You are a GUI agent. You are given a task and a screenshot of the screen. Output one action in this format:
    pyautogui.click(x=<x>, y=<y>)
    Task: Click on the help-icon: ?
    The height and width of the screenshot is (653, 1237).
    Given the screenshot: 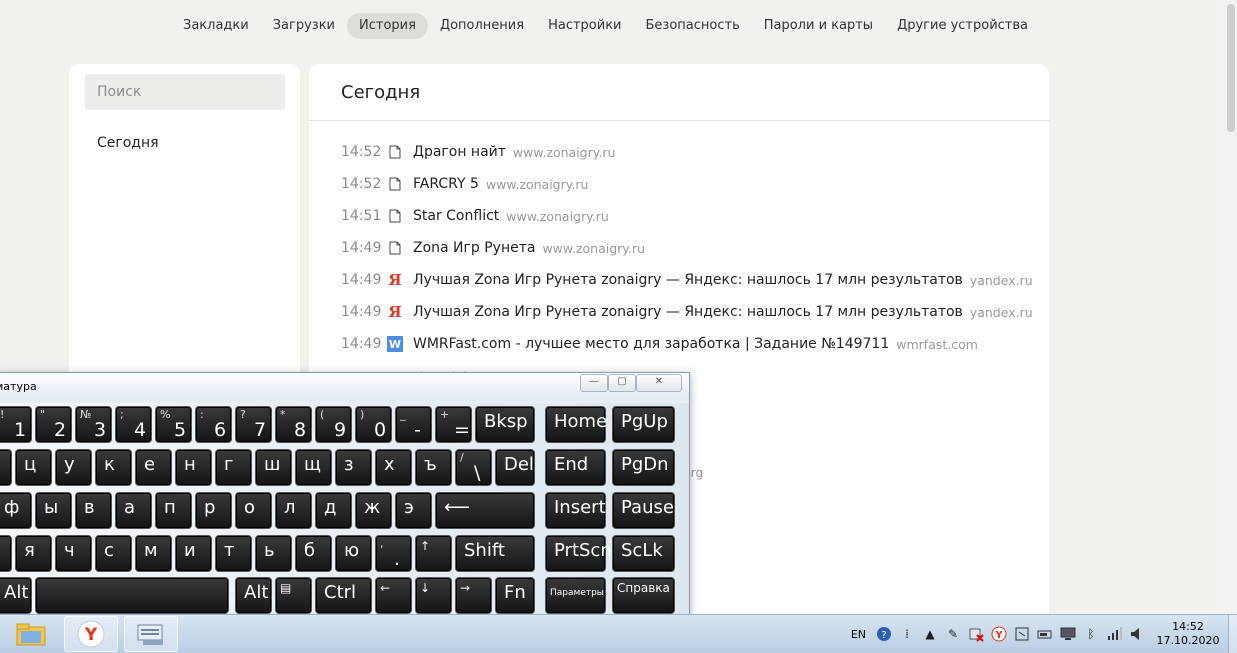 What is the action you would take?
    pyautogui.click(x=884, y=634)
    